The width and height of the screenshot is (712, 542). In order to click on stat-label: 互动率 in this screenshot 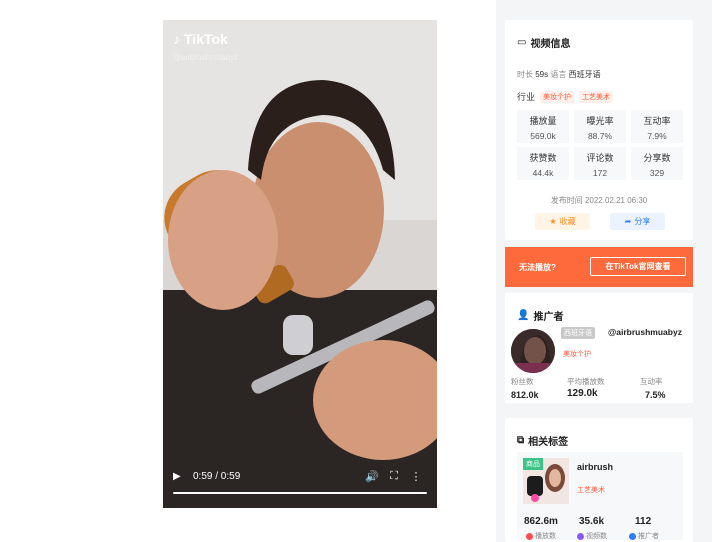, I will do `click(657, 121)`.